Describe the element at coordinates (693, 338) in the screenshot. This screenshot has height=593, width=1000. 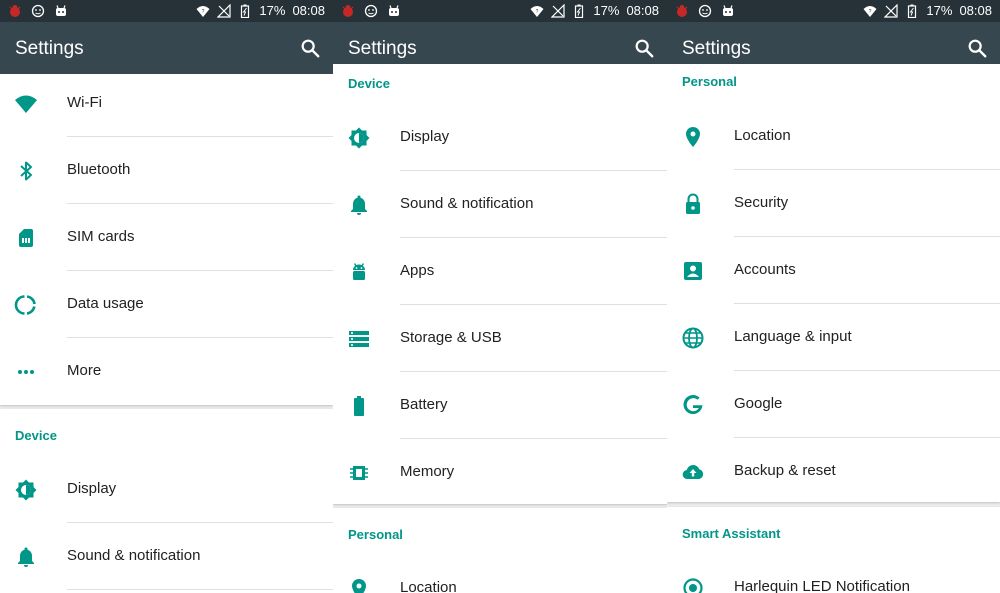
I see `globe-icon` at that location.